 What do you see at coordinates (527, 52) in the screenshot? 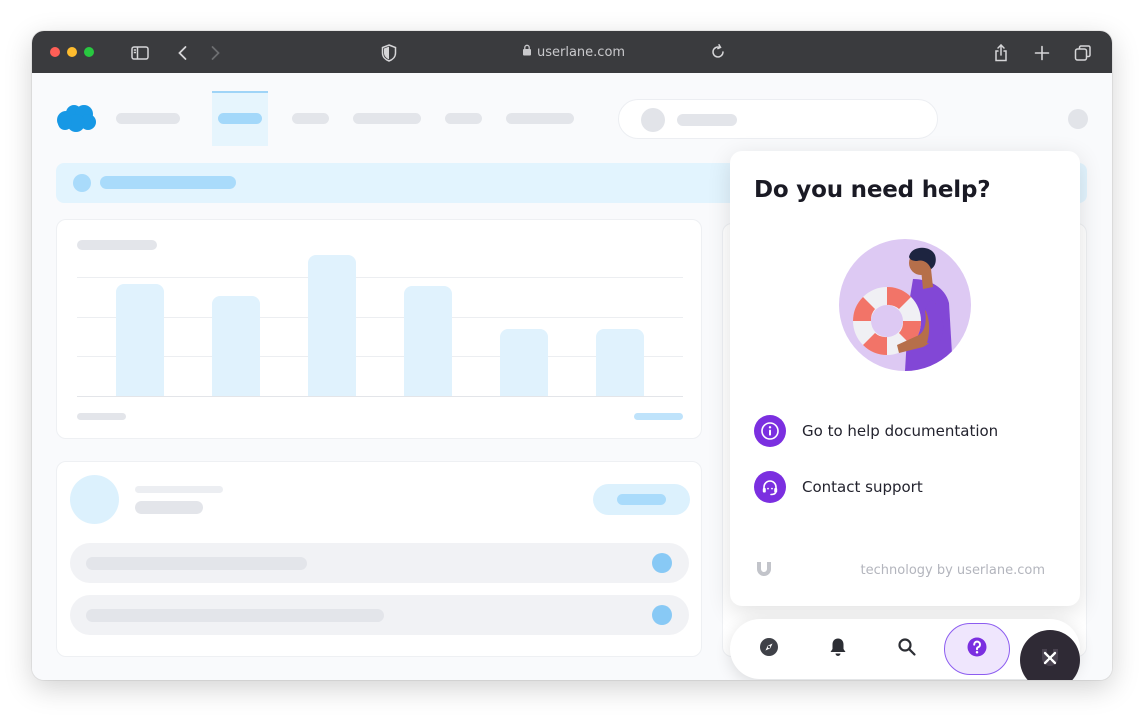
I see `lock-icon` at bounding box center [527, 52].